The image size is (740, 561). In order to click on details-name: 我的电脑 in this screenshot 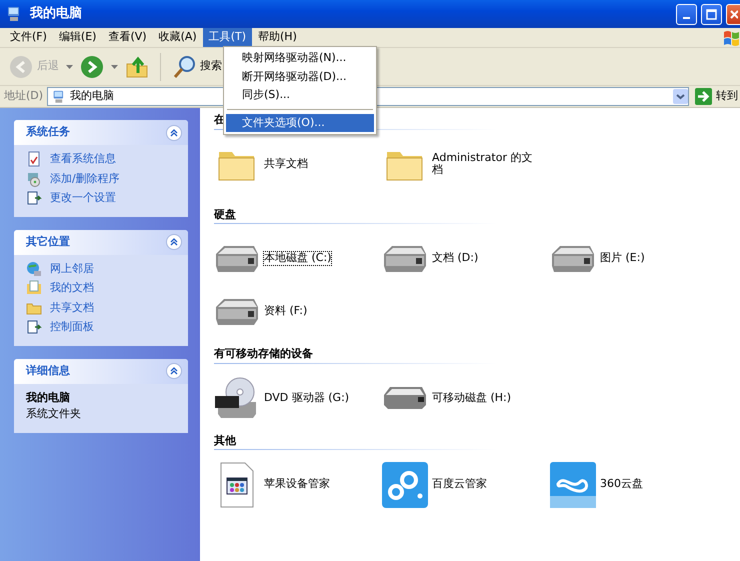, I will do `click(48, 398)`.